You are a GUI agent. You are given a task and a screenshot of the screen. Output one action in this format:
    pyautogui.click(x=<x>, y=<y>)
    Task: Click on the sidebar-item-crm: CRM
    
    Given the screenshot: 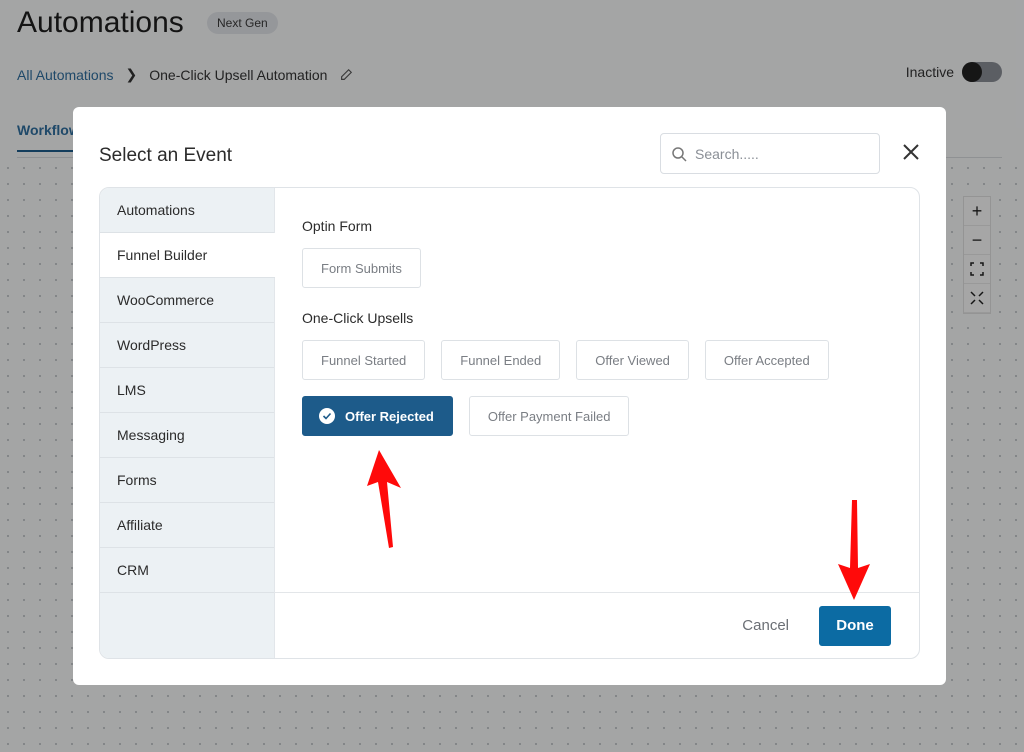 What is the action you would take?
    pyautogui.click(x=187, y=570)
    